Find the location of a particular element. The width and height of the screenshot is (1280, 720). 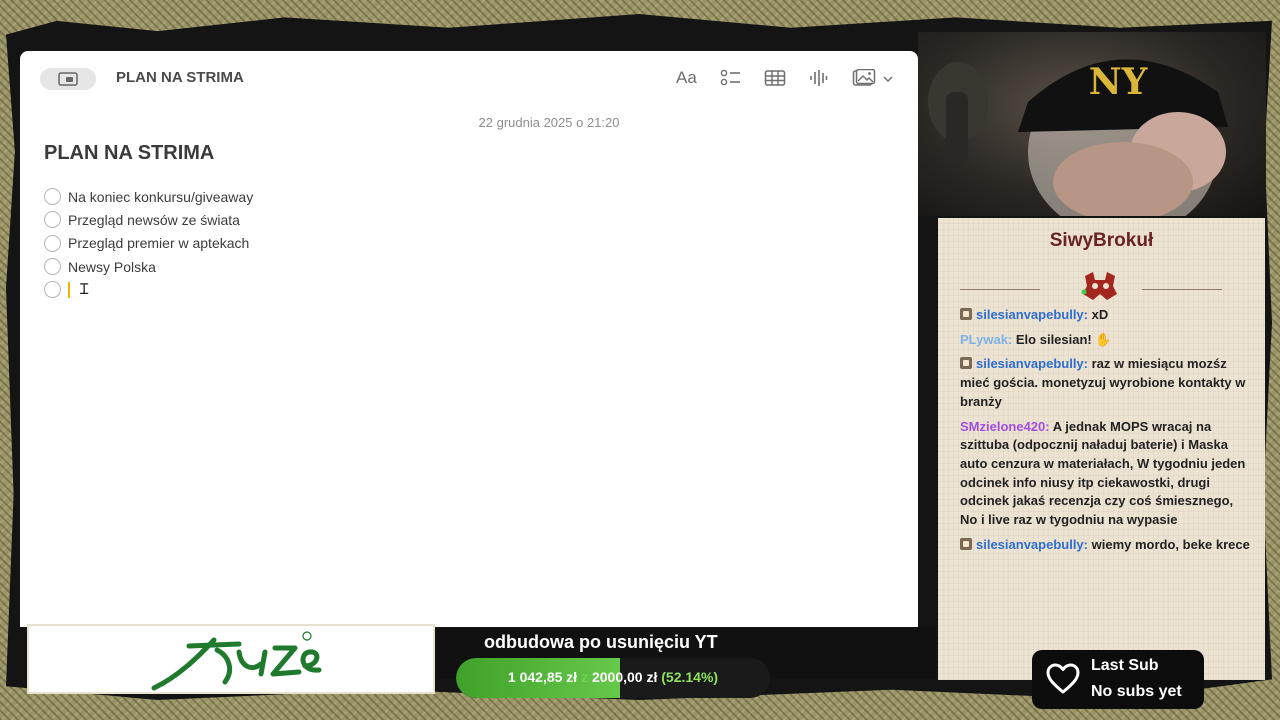

checklist-button is located at coordinates (731, 80).